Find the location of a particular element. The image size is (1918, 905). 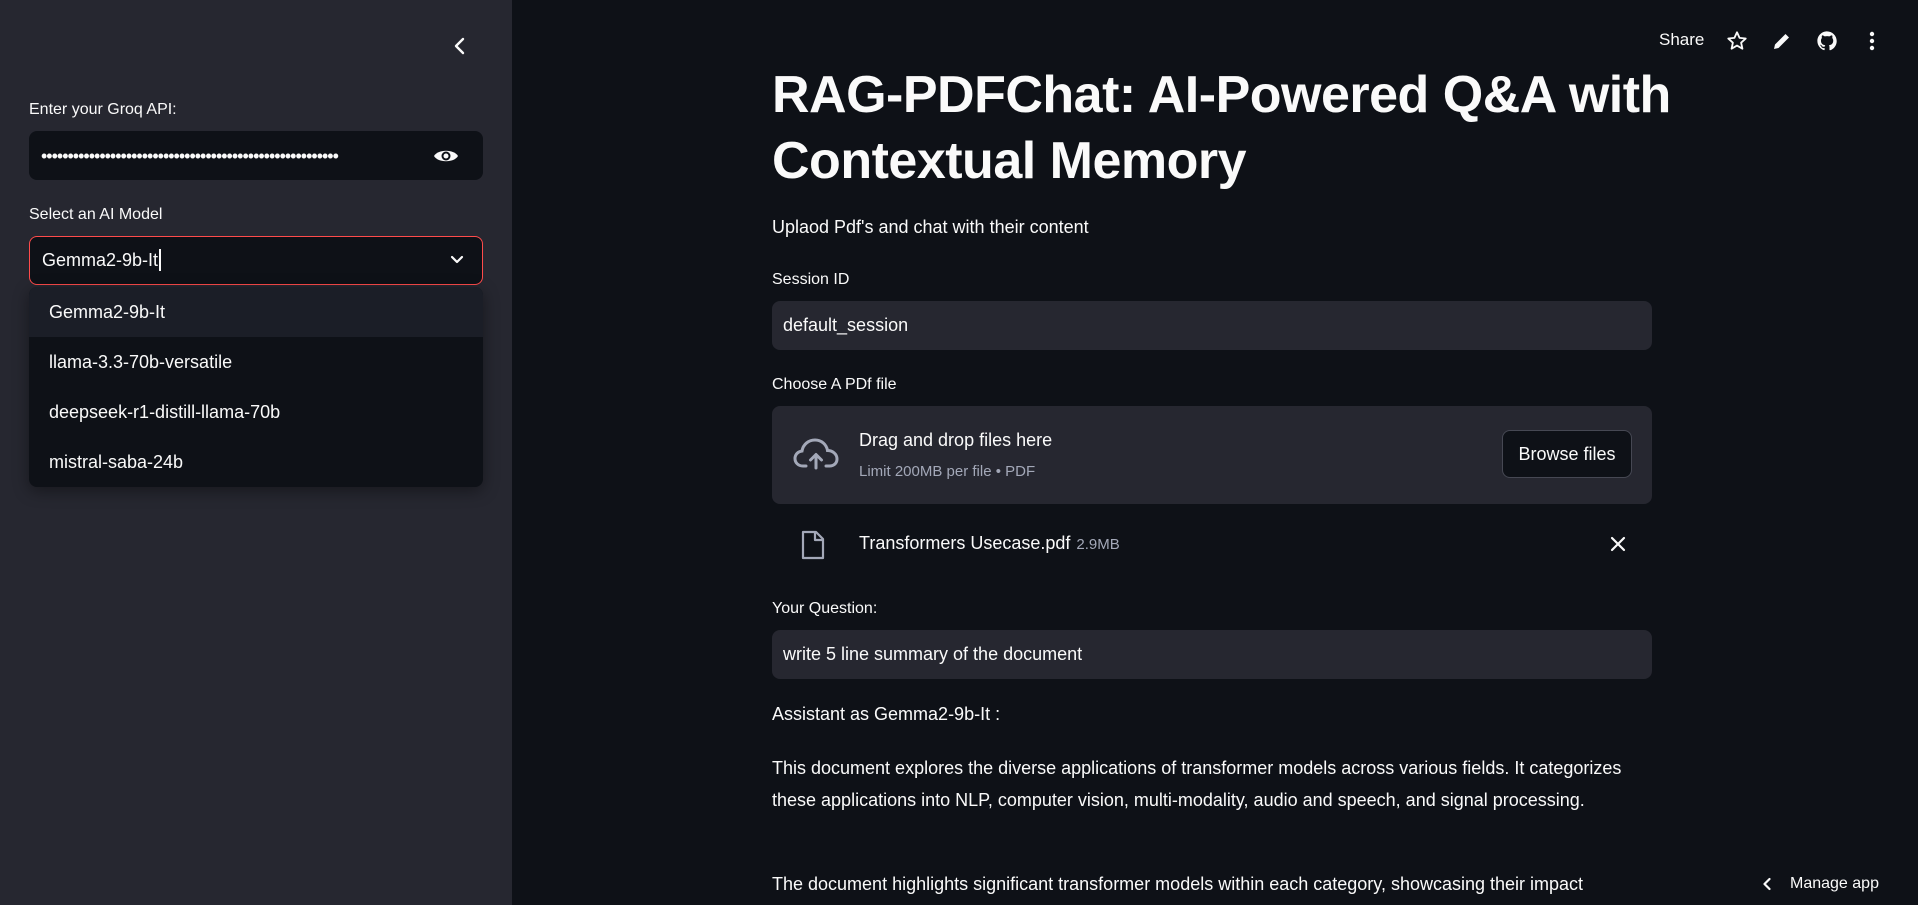

manage-app-label: Manage app is located at coordinates (1834, 883).